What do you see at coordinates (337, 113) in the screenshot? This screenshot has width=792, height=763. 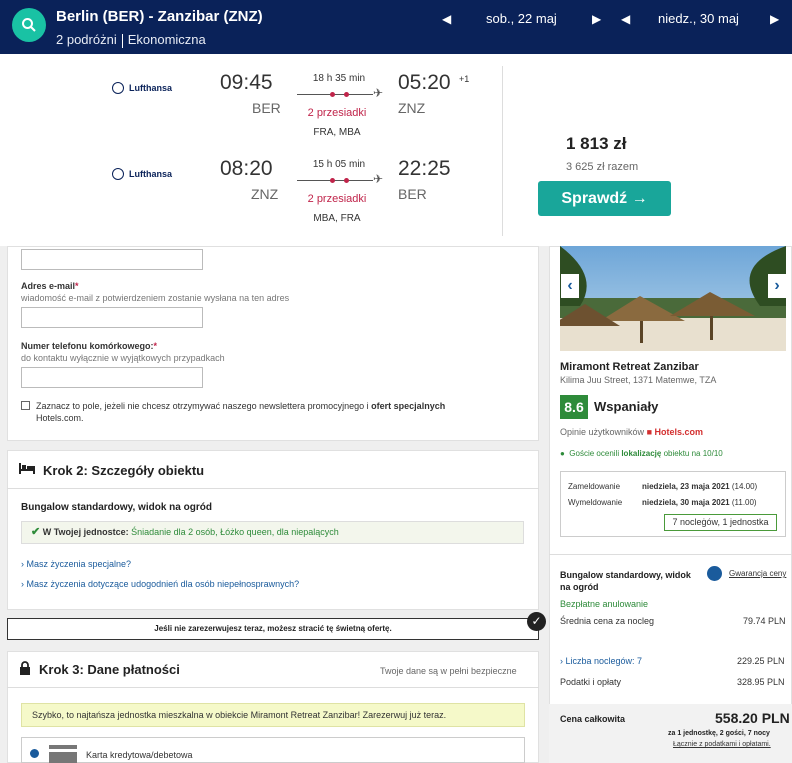 I see `outbound-stops: 2 przesiadki` at bounding box center [337, 113].